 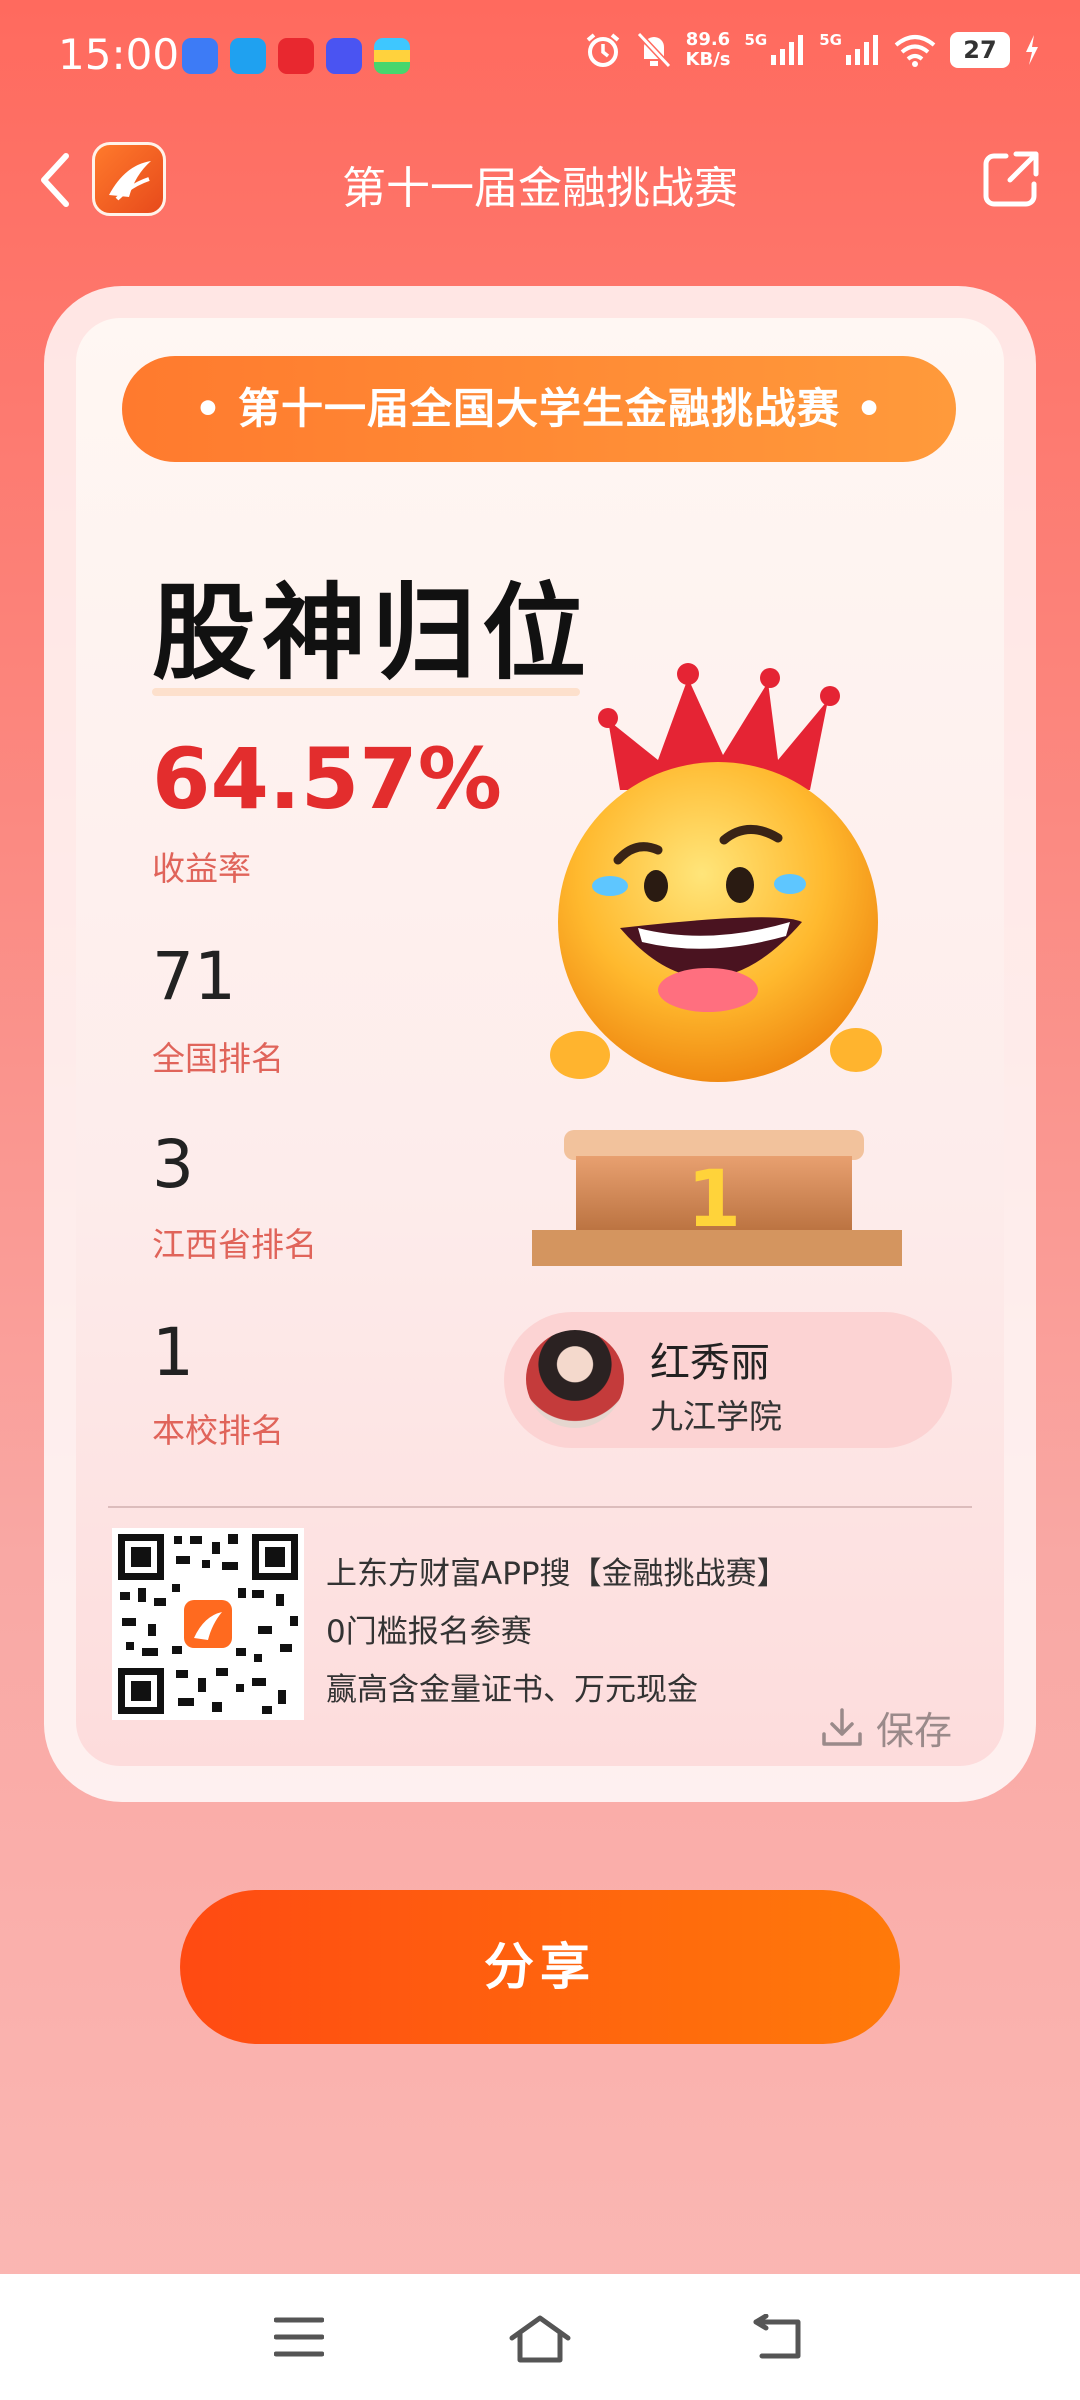 What do you see at coordinates (653, 50) in the screenshot?
I see `mute-bell-icon` at bounding box center [653, 50].